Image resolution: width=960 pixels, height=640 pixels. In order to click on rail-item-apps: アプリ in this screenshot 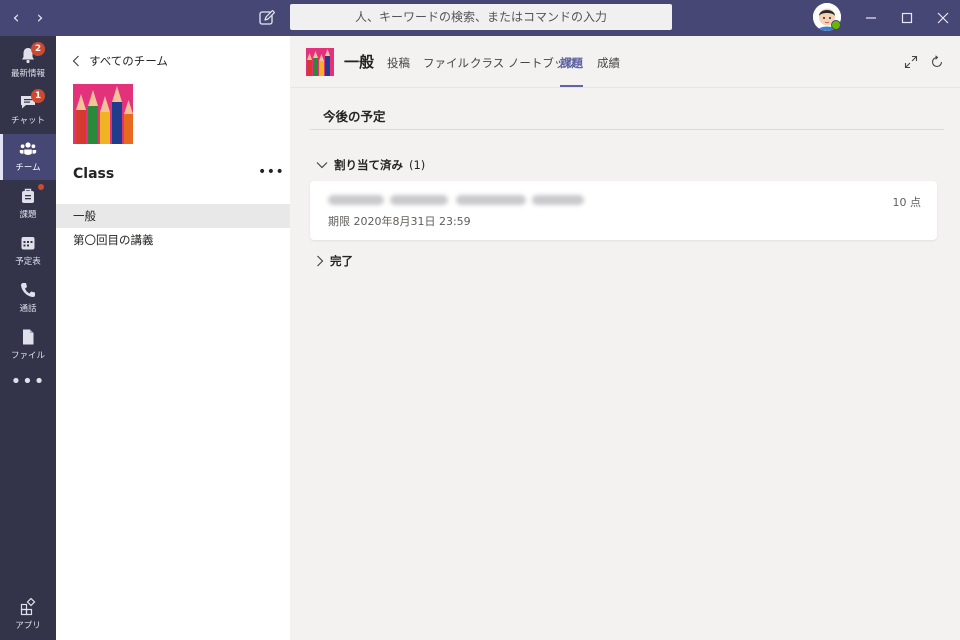, I will do `click(28, 615)`.